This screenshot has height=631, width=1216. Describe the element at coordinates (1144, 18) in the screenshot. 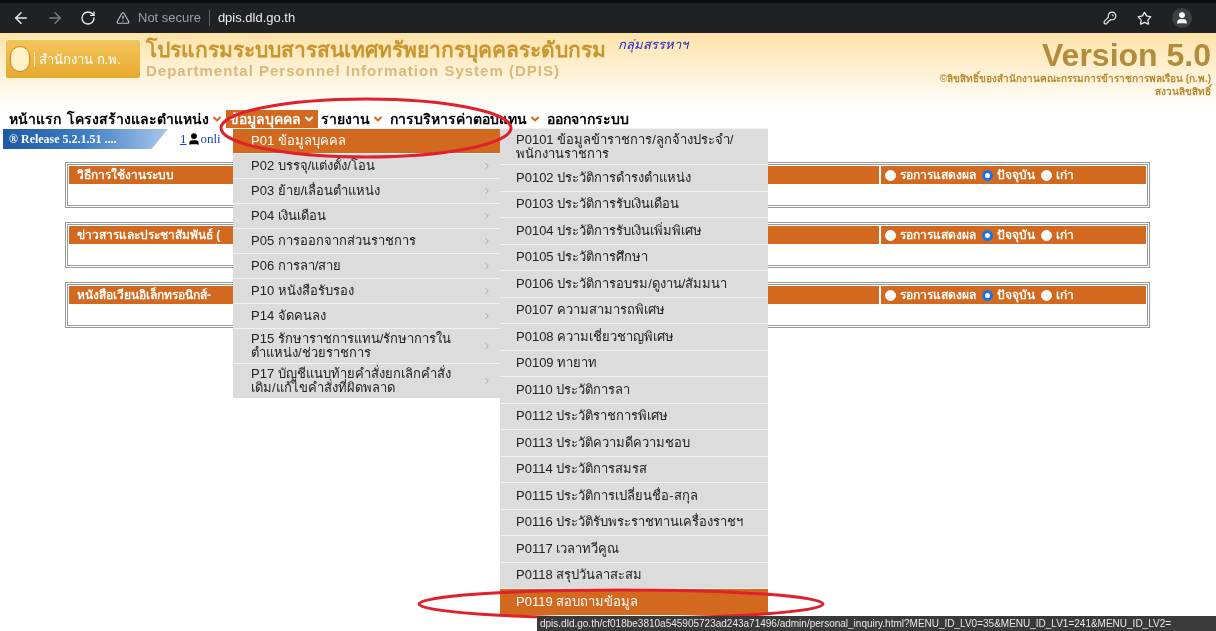

I see `star-icon` at that location.